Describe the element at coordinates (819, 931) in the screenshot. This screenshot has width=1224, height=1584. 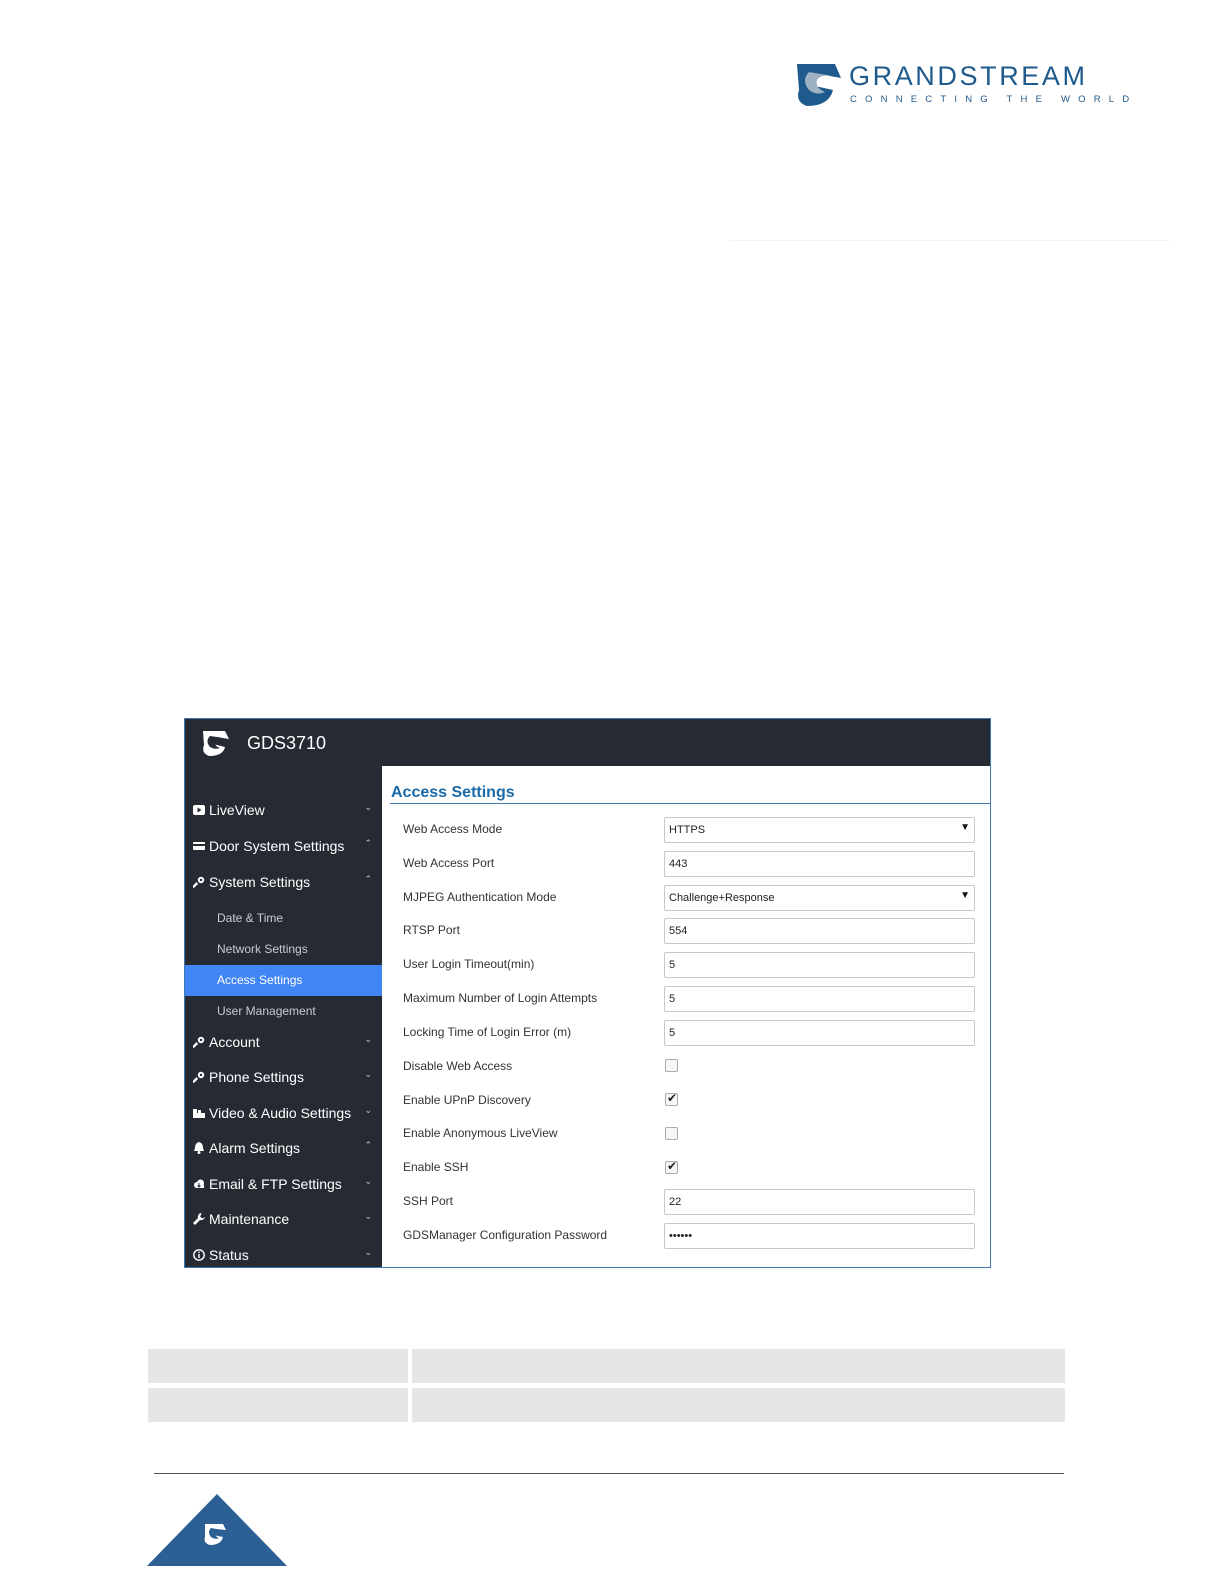
I see `rtsp-port-input` at that location.